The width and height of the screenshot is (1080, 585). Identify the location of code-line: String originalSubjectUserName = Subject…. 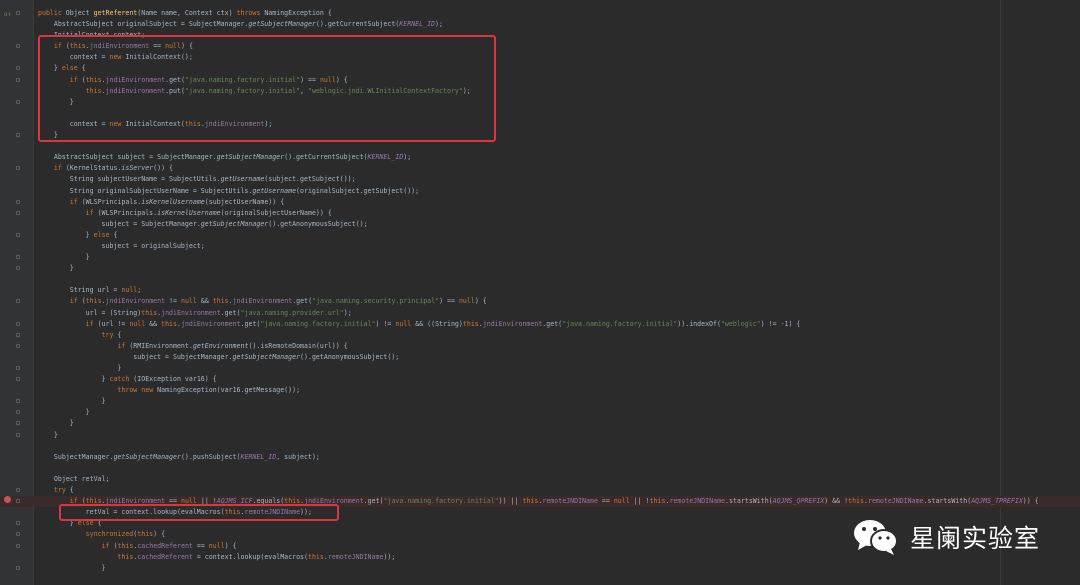
(540, 191).